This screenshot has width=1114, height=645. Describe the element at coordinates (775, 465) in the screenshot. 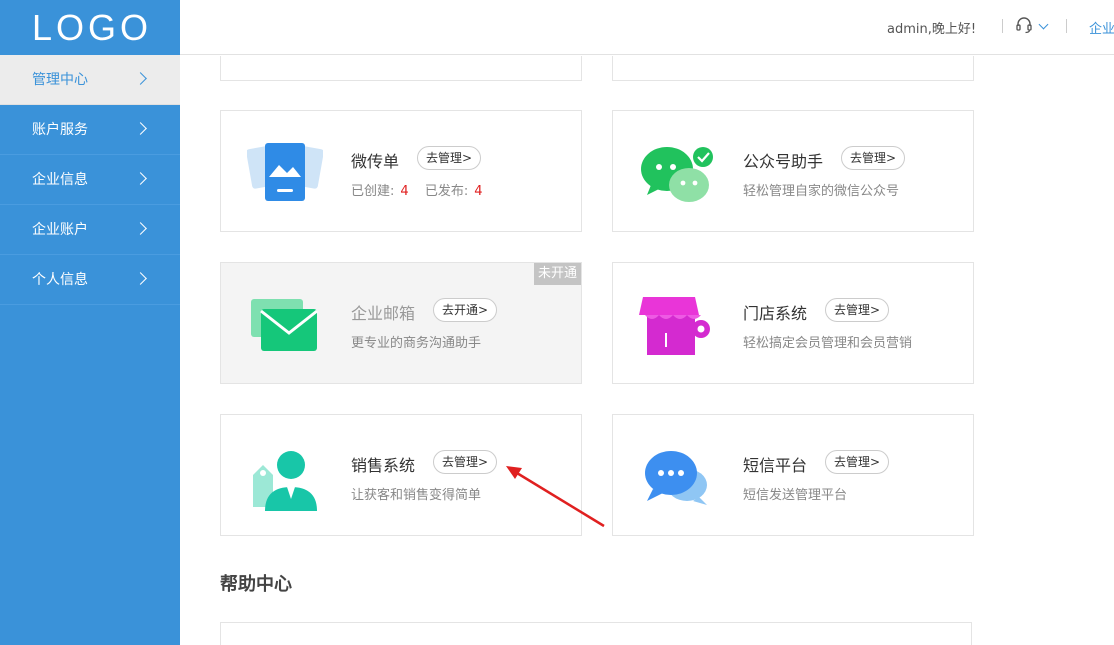

I see `card-title: 短信平台` at that location.